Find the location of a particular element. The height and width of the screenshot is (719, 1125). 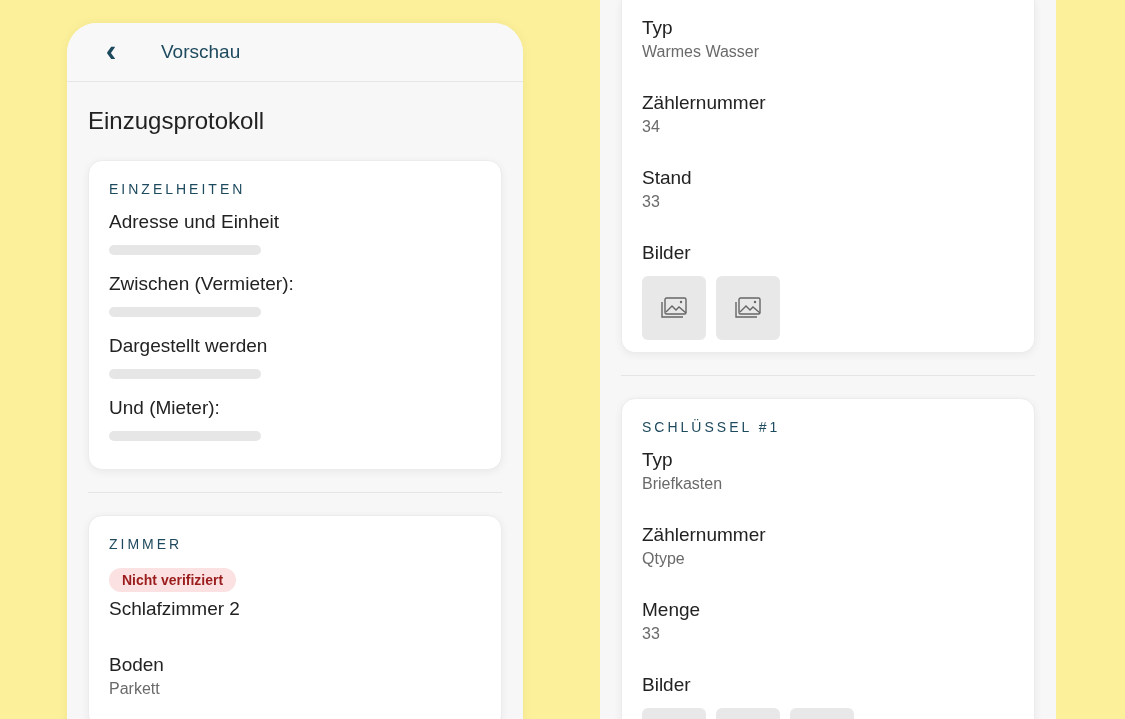

field-label: Stand is located at coordinates (667, 178).